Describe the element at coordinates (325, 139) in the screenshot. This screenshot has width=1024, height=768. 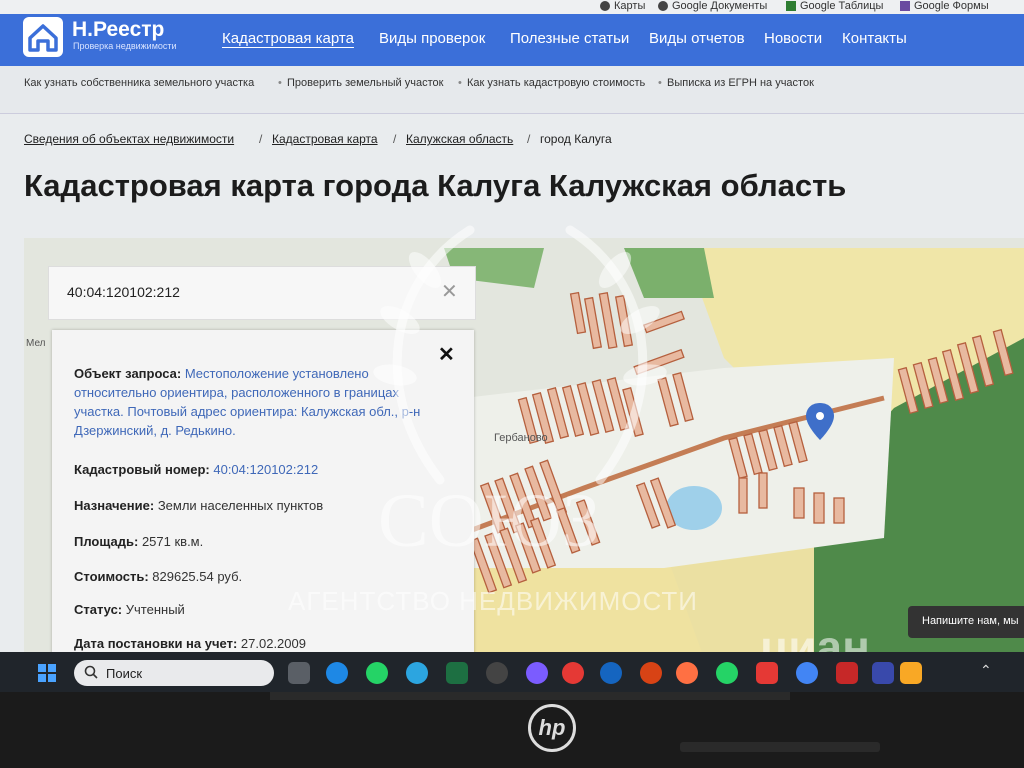
I see `breadcrumb-item: Кадастровая карта` at that location.